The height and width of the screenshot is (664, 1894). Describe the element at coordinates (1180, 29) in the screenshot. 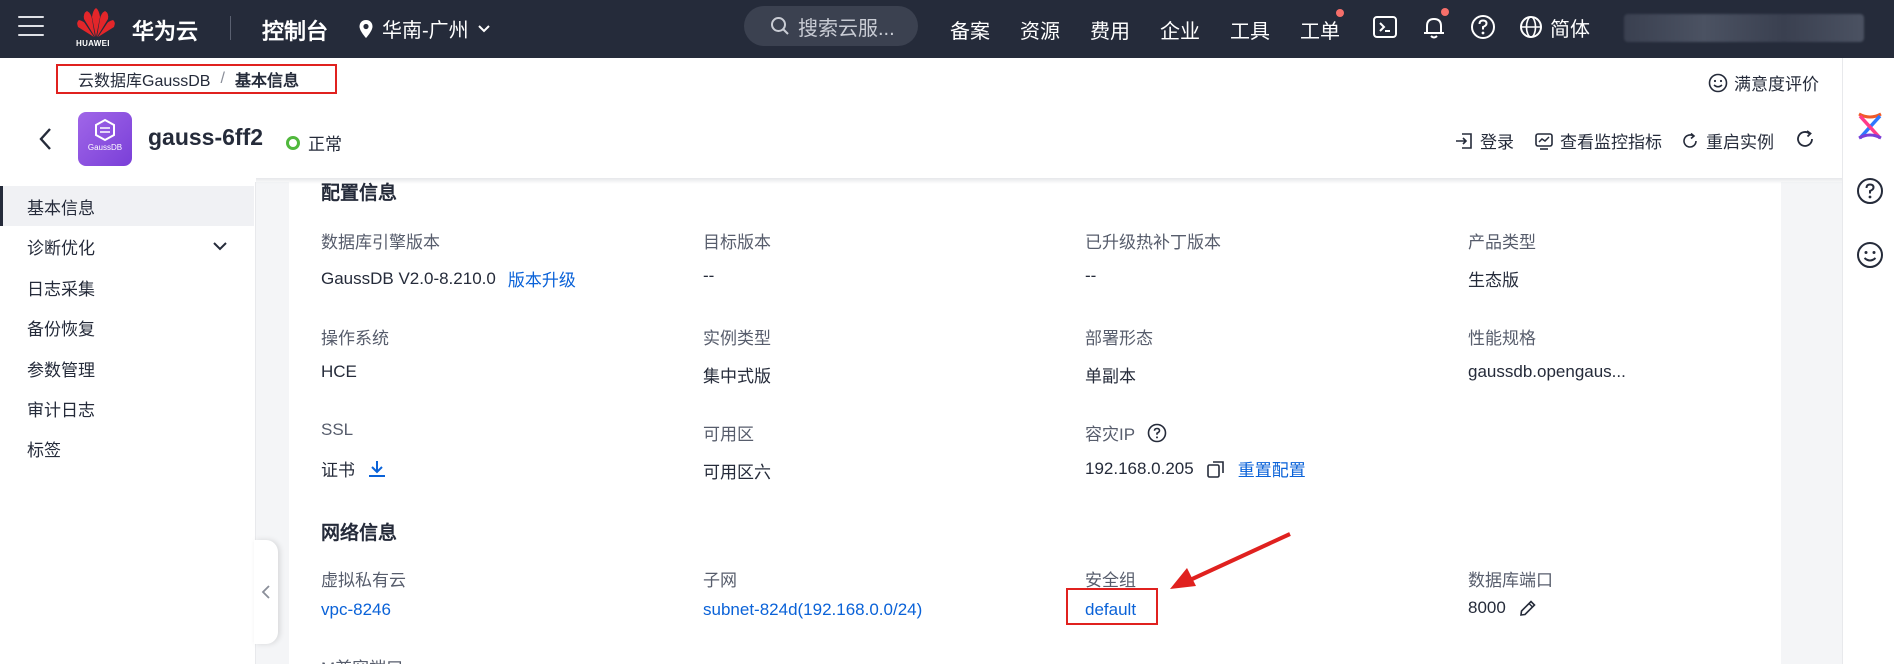

I see `nav-link-enterprise: 企业` at that location.